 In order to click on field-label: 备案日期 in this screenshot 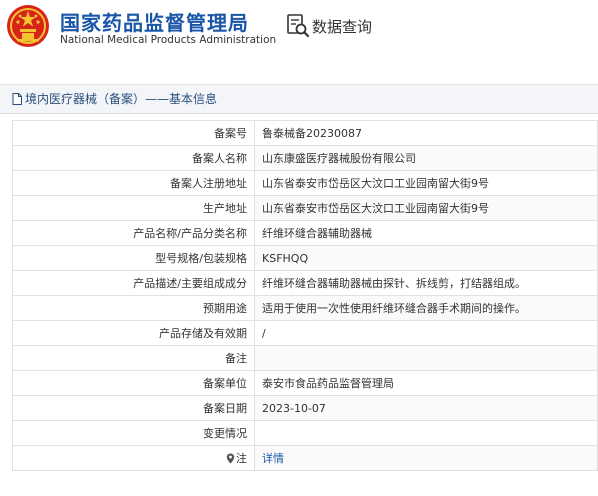, I will do `click(133, 408)`.